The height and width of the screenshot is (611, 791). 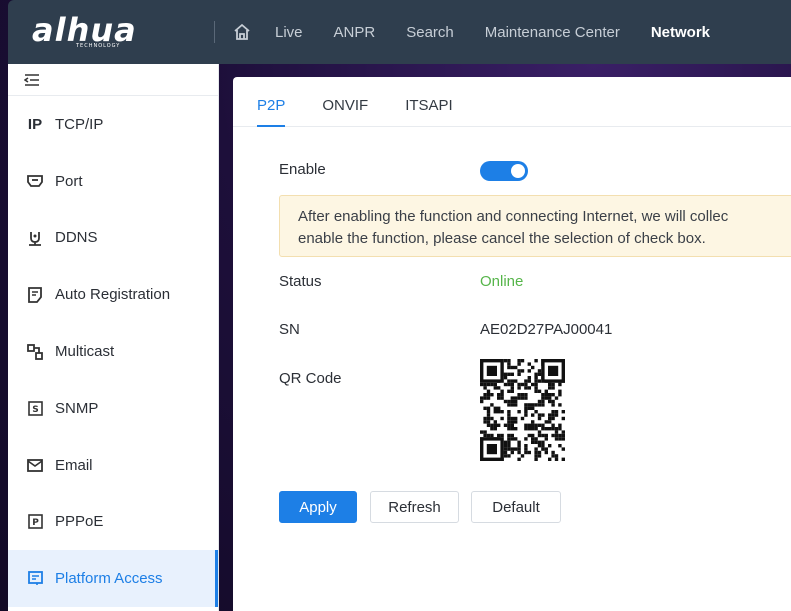 I want to click on multicast-icon, so click(x=35, y=351).